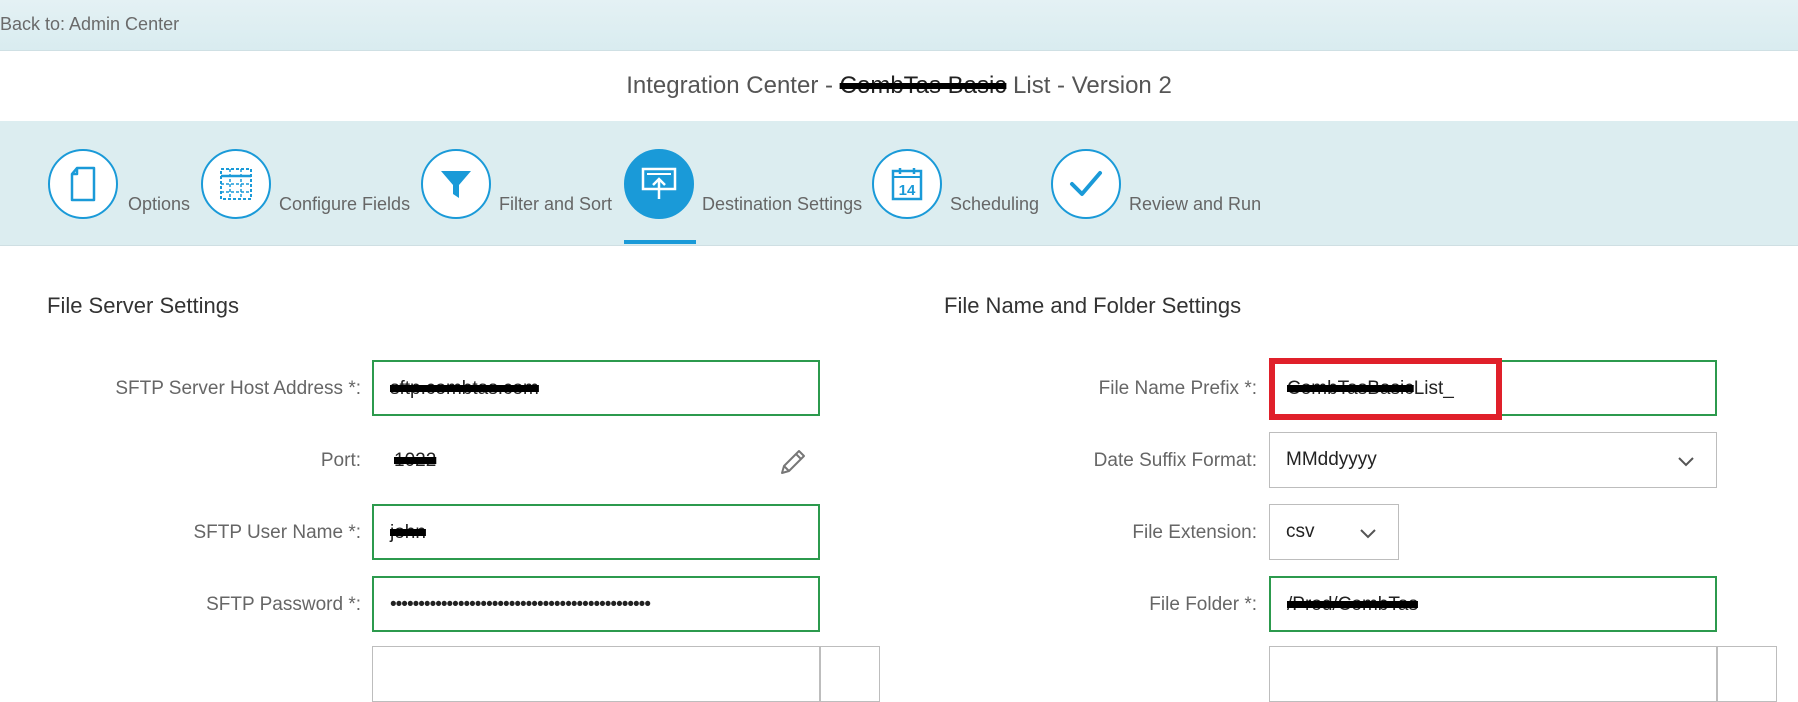  What do you see at coordinates (793, 462) in the screenshot?
I see `pencil-edit-icon` at bounding box center [793, 462].